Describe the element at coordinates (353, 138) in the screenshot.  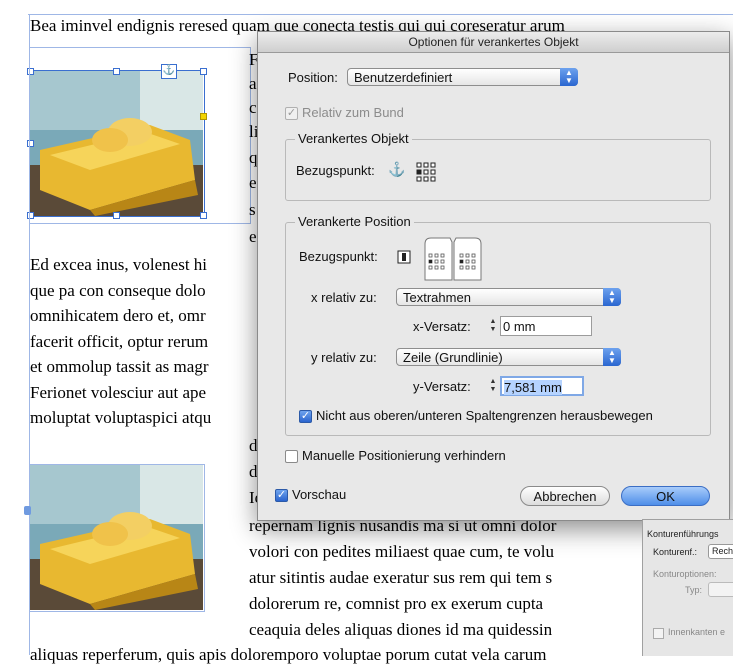
I see `anchored-object-group-title: Verankertes Objekt` at that location.